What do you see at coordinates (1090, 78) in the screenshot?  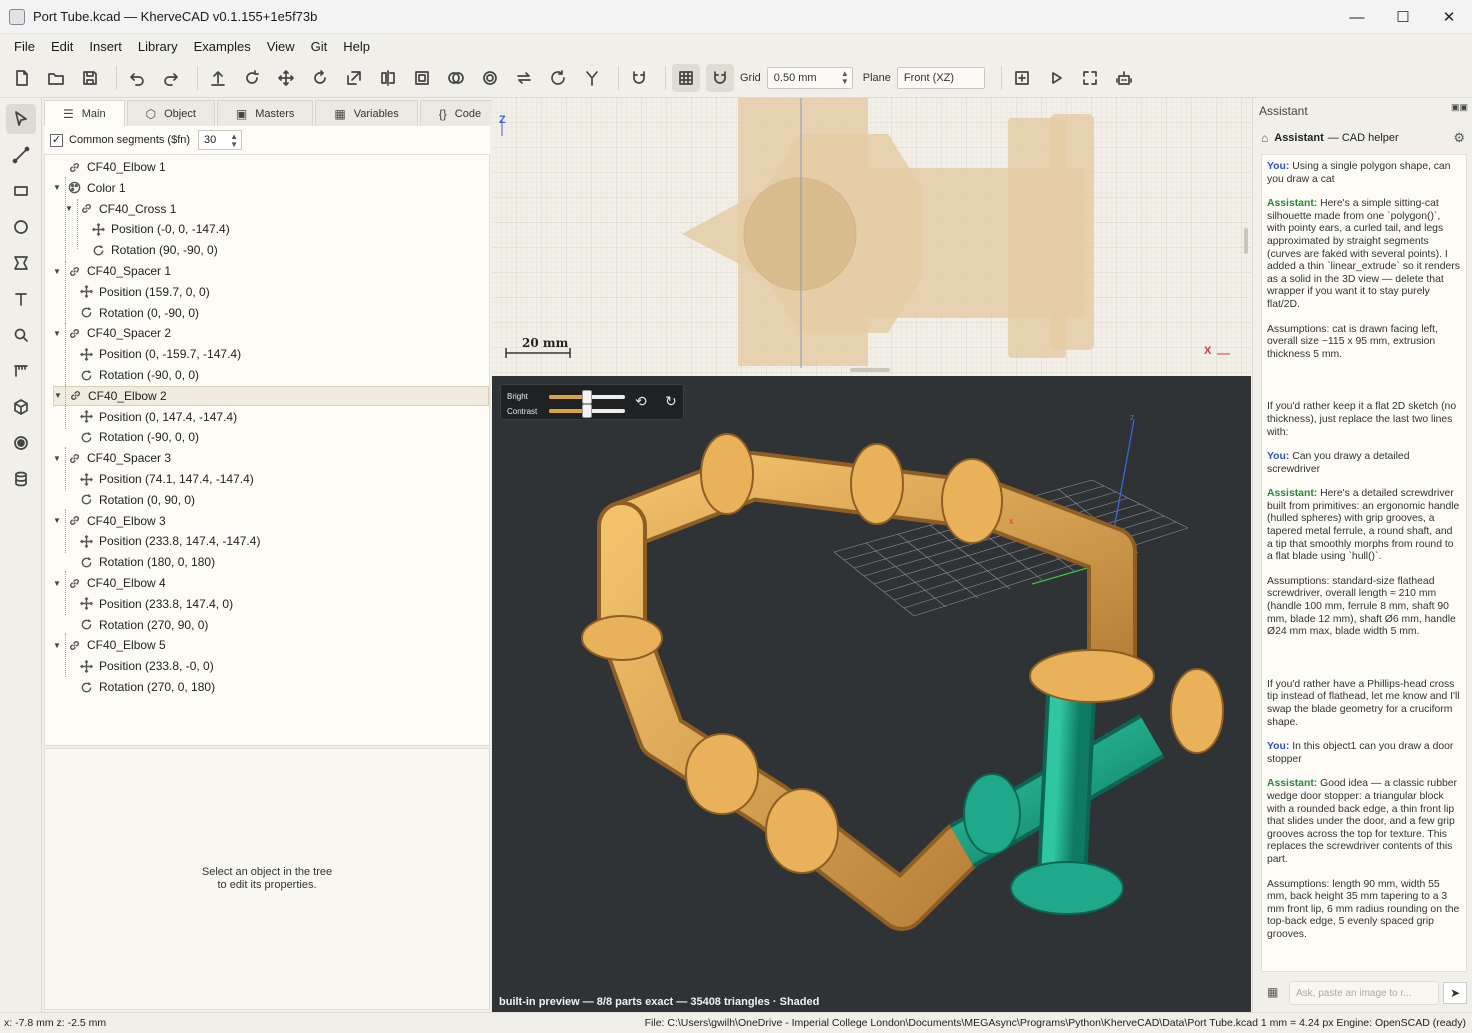 I see `fullscreen-button` at bounding box center [1090, 78].